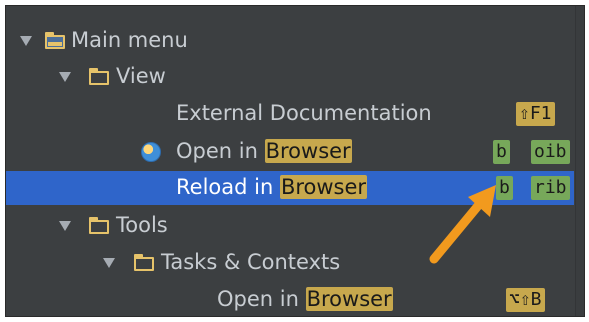 This screenshot has width=589, height=322. I want to click on tree-row-view: View, so click(290, 77).